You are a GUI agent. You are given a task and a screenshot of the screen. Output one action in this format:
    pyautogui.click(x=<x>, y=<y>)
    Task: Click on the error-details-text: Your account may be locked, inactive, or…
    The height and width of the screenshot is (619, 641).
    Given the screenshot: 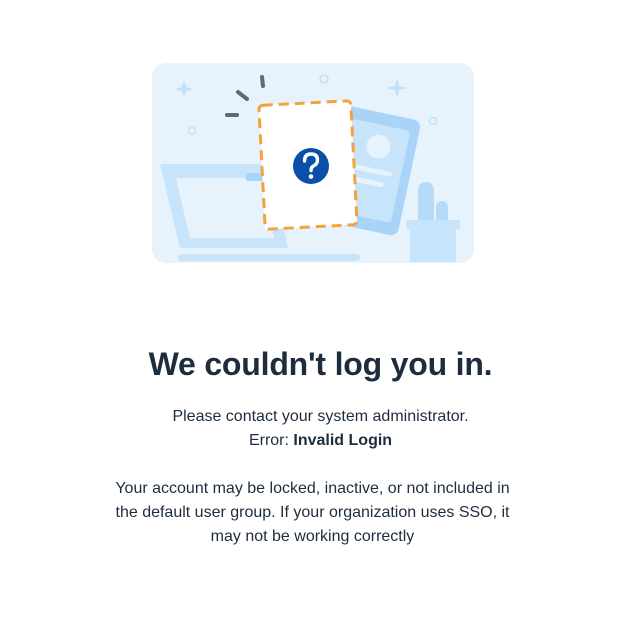 What is the action you would take?
    pyautogui.click(x=312, y=512)
    